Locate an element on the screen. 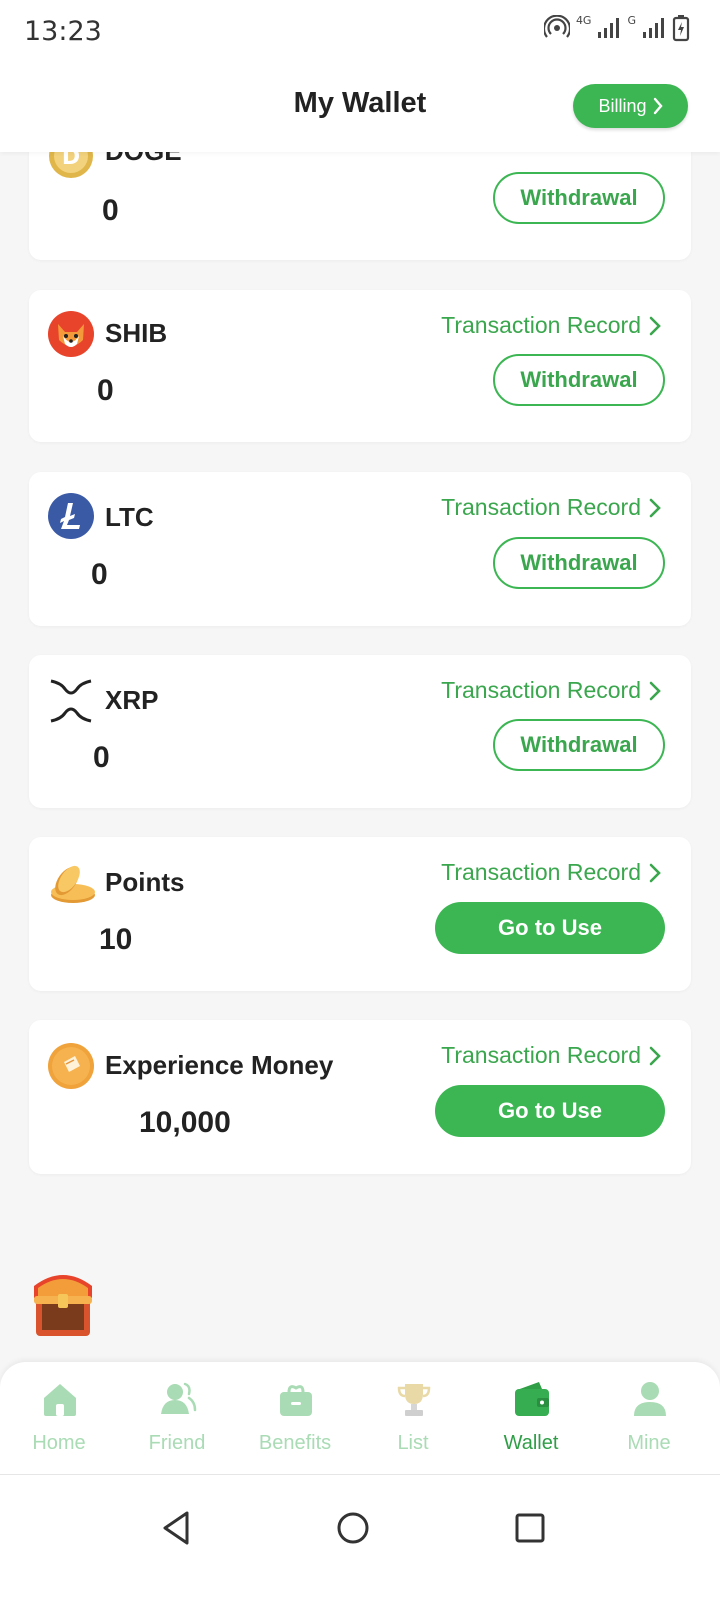 This screenshot has height=1600, width=720. nav-item-mine: Mine is located at coordinates (649, 1418).